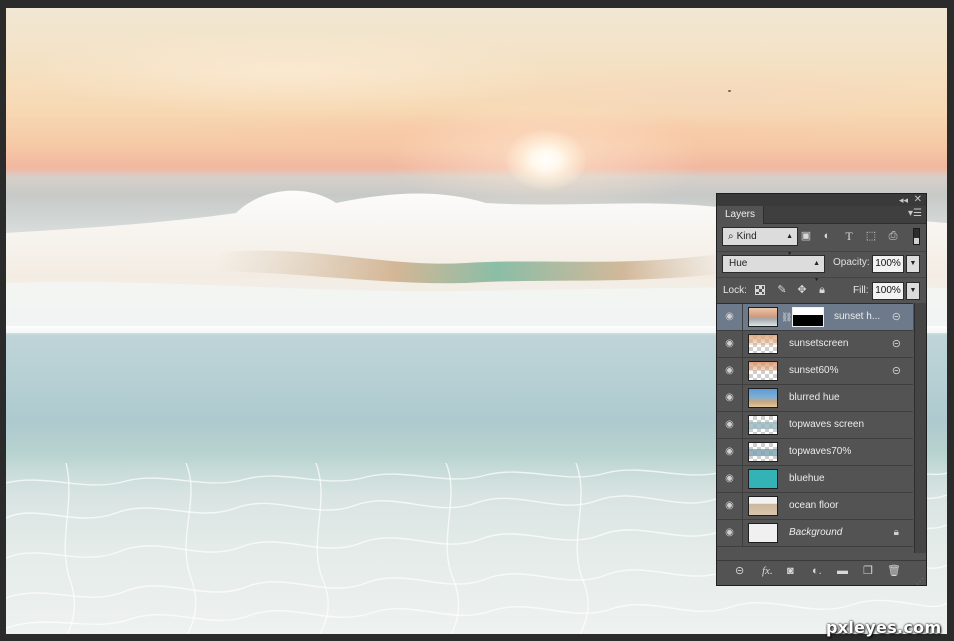 This screenshot has height=641, width=954. What do you see at coordinates (861, 290) in the screenshot?
I see `fill-label: Fill:` at bounding box center [861, 290].